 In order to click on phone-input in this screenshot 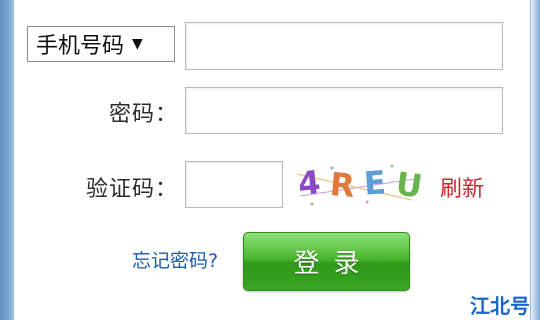, I will do `click(344, 46)`.